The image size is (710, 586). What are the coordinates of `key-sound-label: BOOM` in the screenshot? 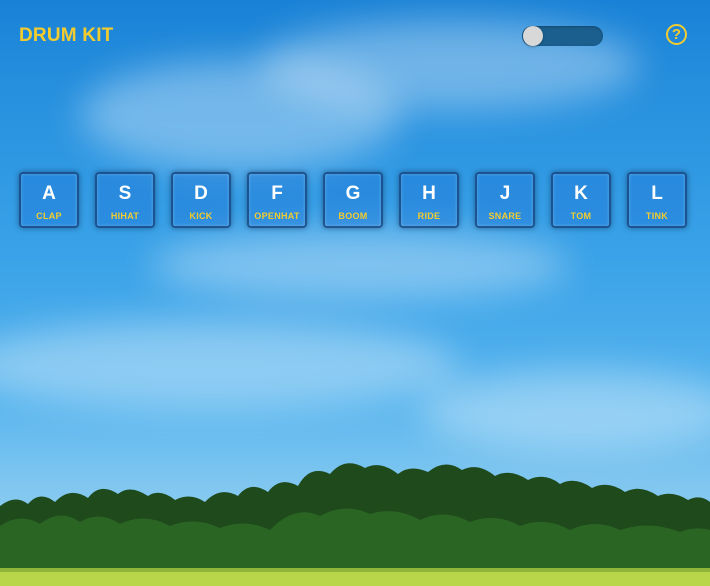 It's located at (353, 216).